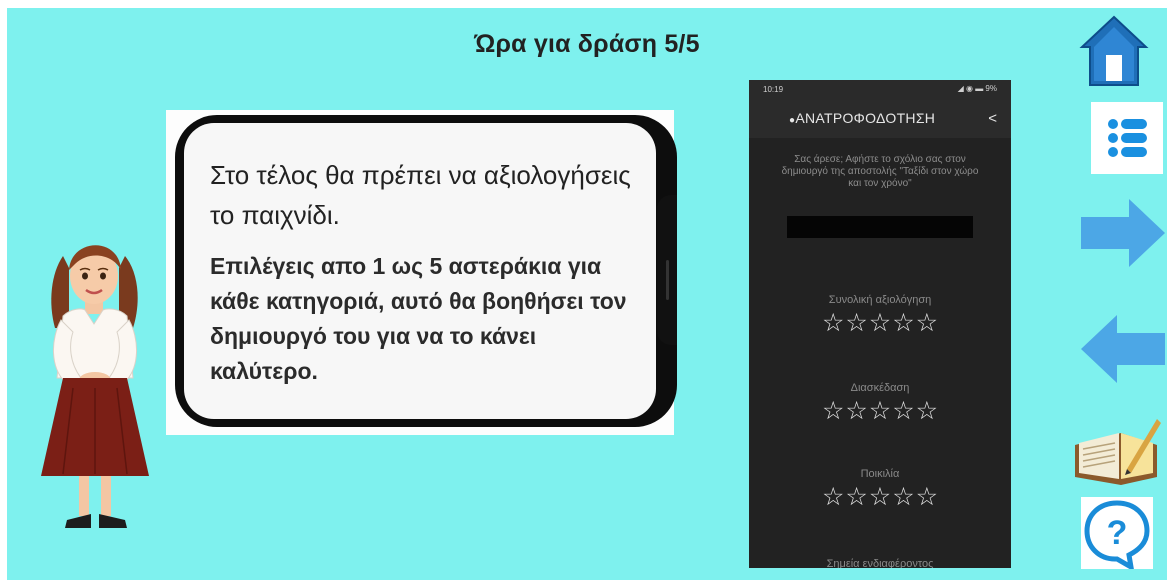 Image resolution: width=1170 pixels, height=588 pixels. I want to click on help-icon: ?, so click(1117, 536).